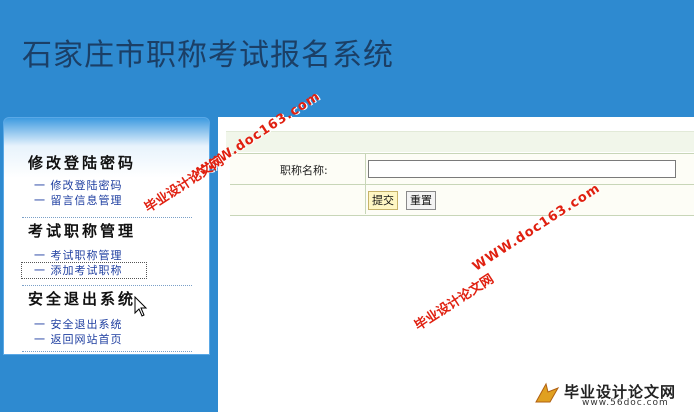  Describe the element at coordinates (383, 200) in the screenshot. I see `submit-button: 提交` at that location.